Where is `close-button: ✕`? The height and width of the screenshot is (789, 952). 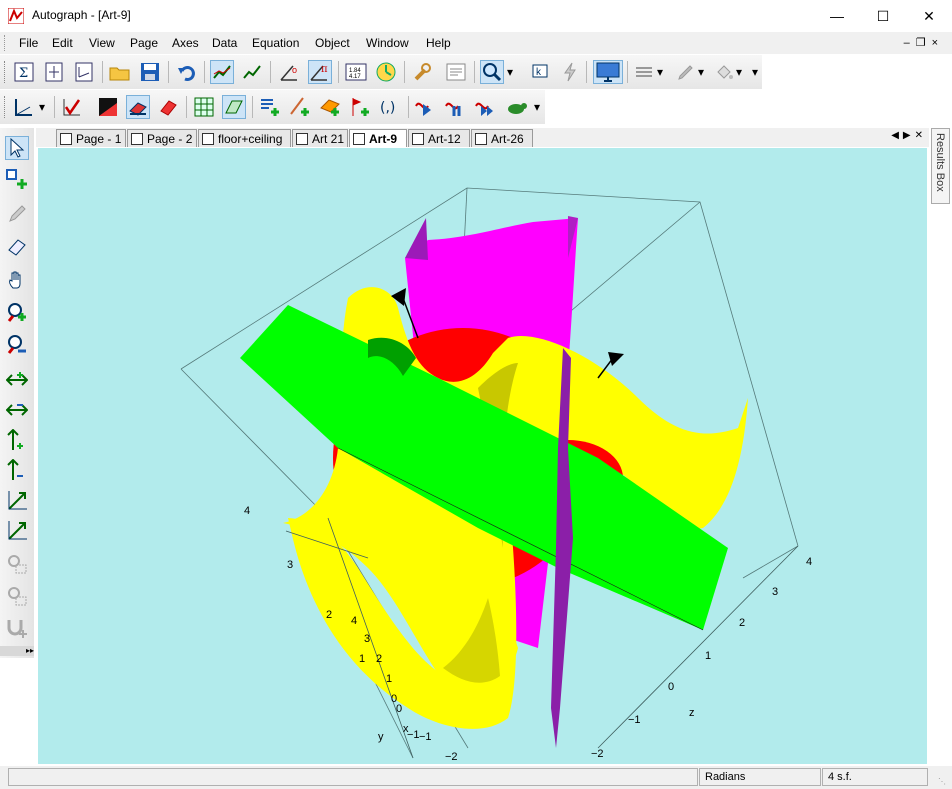
close-button: ✕ is located at coordinates (929, 16).